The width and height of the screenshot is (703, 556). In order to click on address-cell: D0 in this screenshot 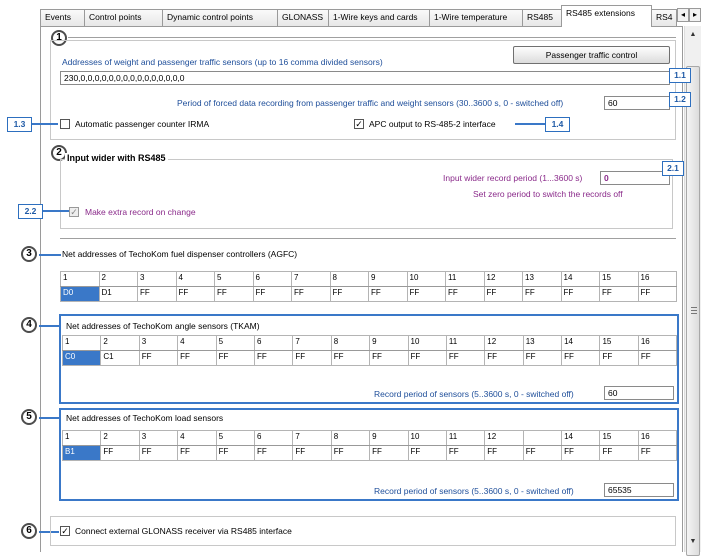, I will do `click(80, 294)`.